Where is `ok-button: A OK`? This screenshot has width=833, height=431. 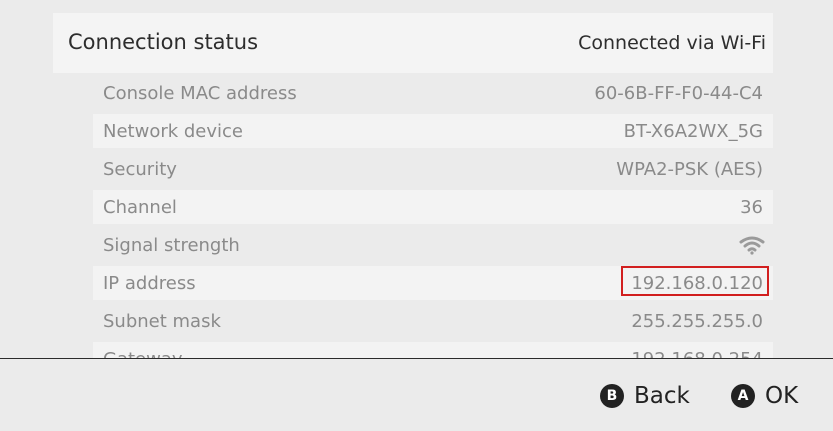
ok-button: A OK is located at coordinates (764, 396).